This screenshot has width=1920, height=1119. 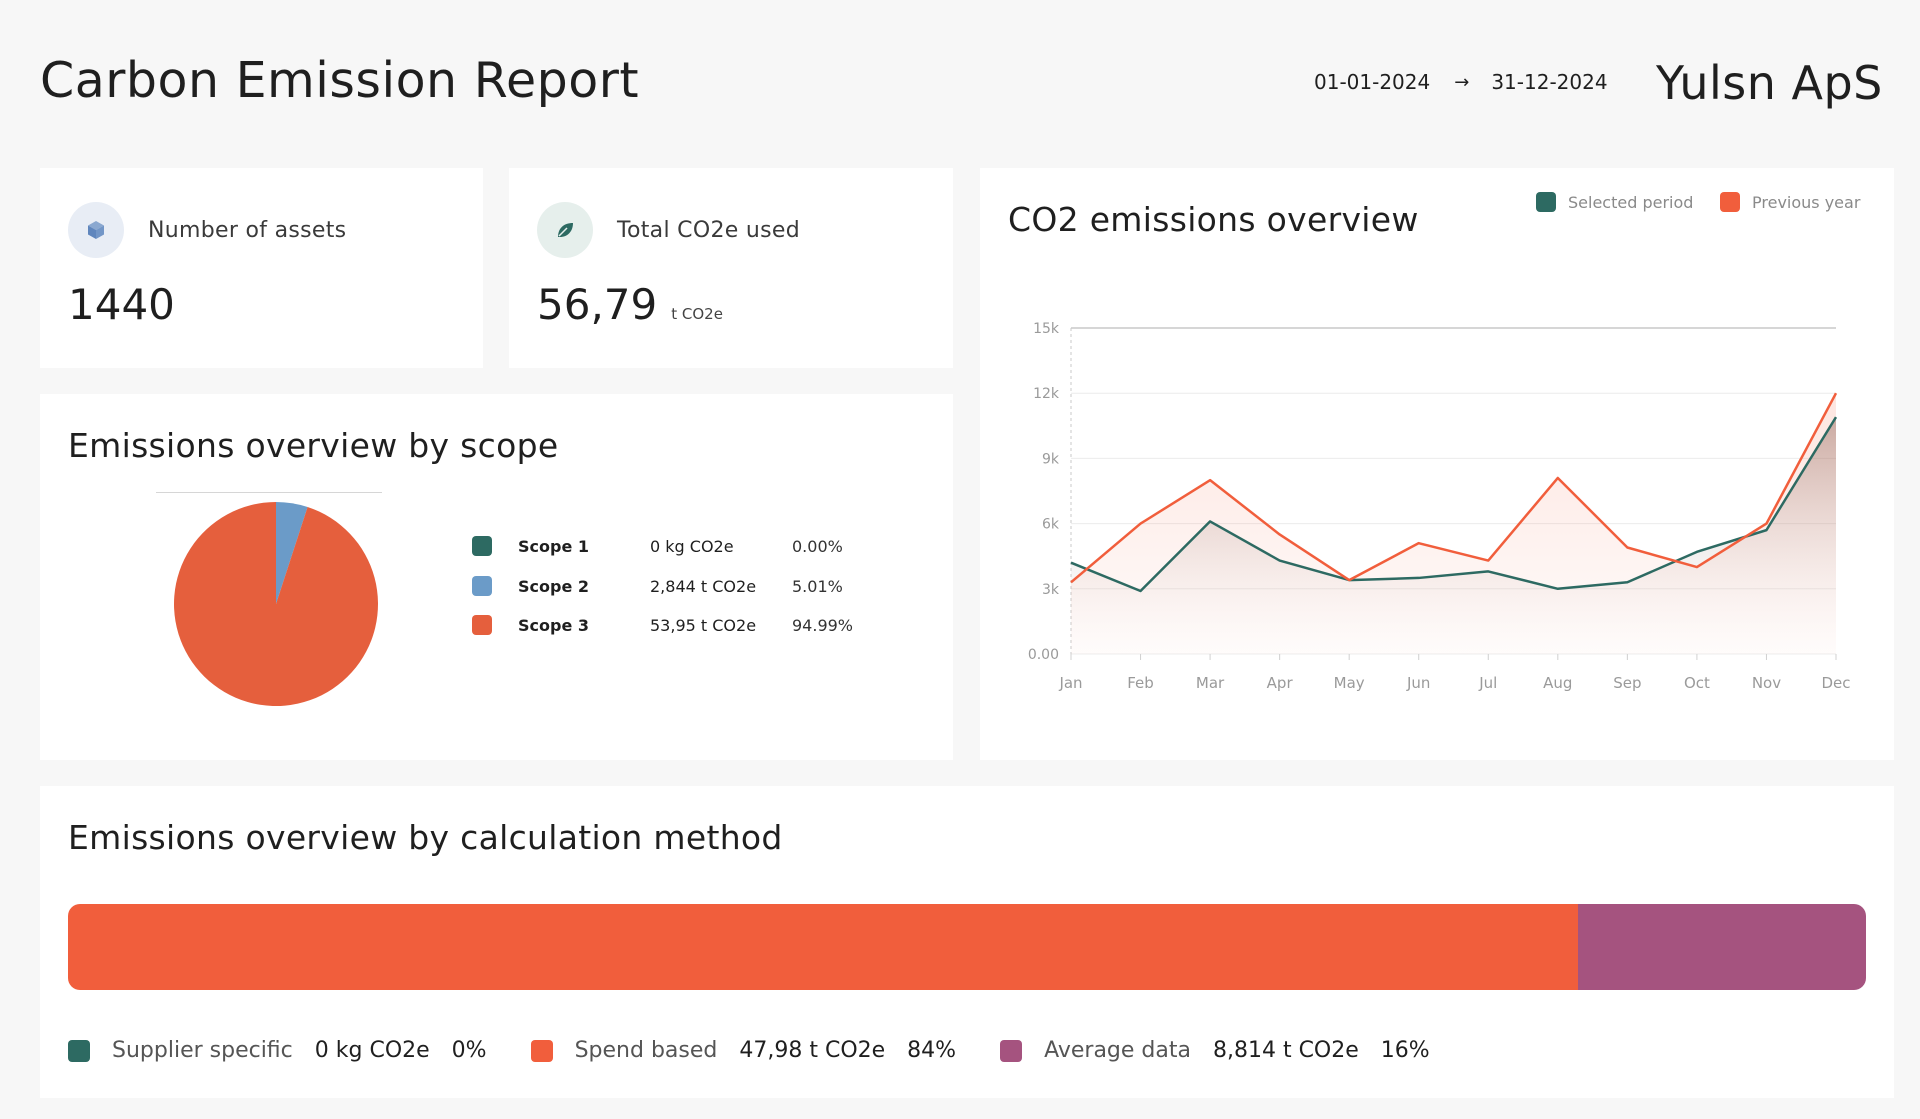 What do you see at coordinates (1043, 655) in the screenshot?
I see `y-tick-label: 0.00` at bounding box center [1043, 655].